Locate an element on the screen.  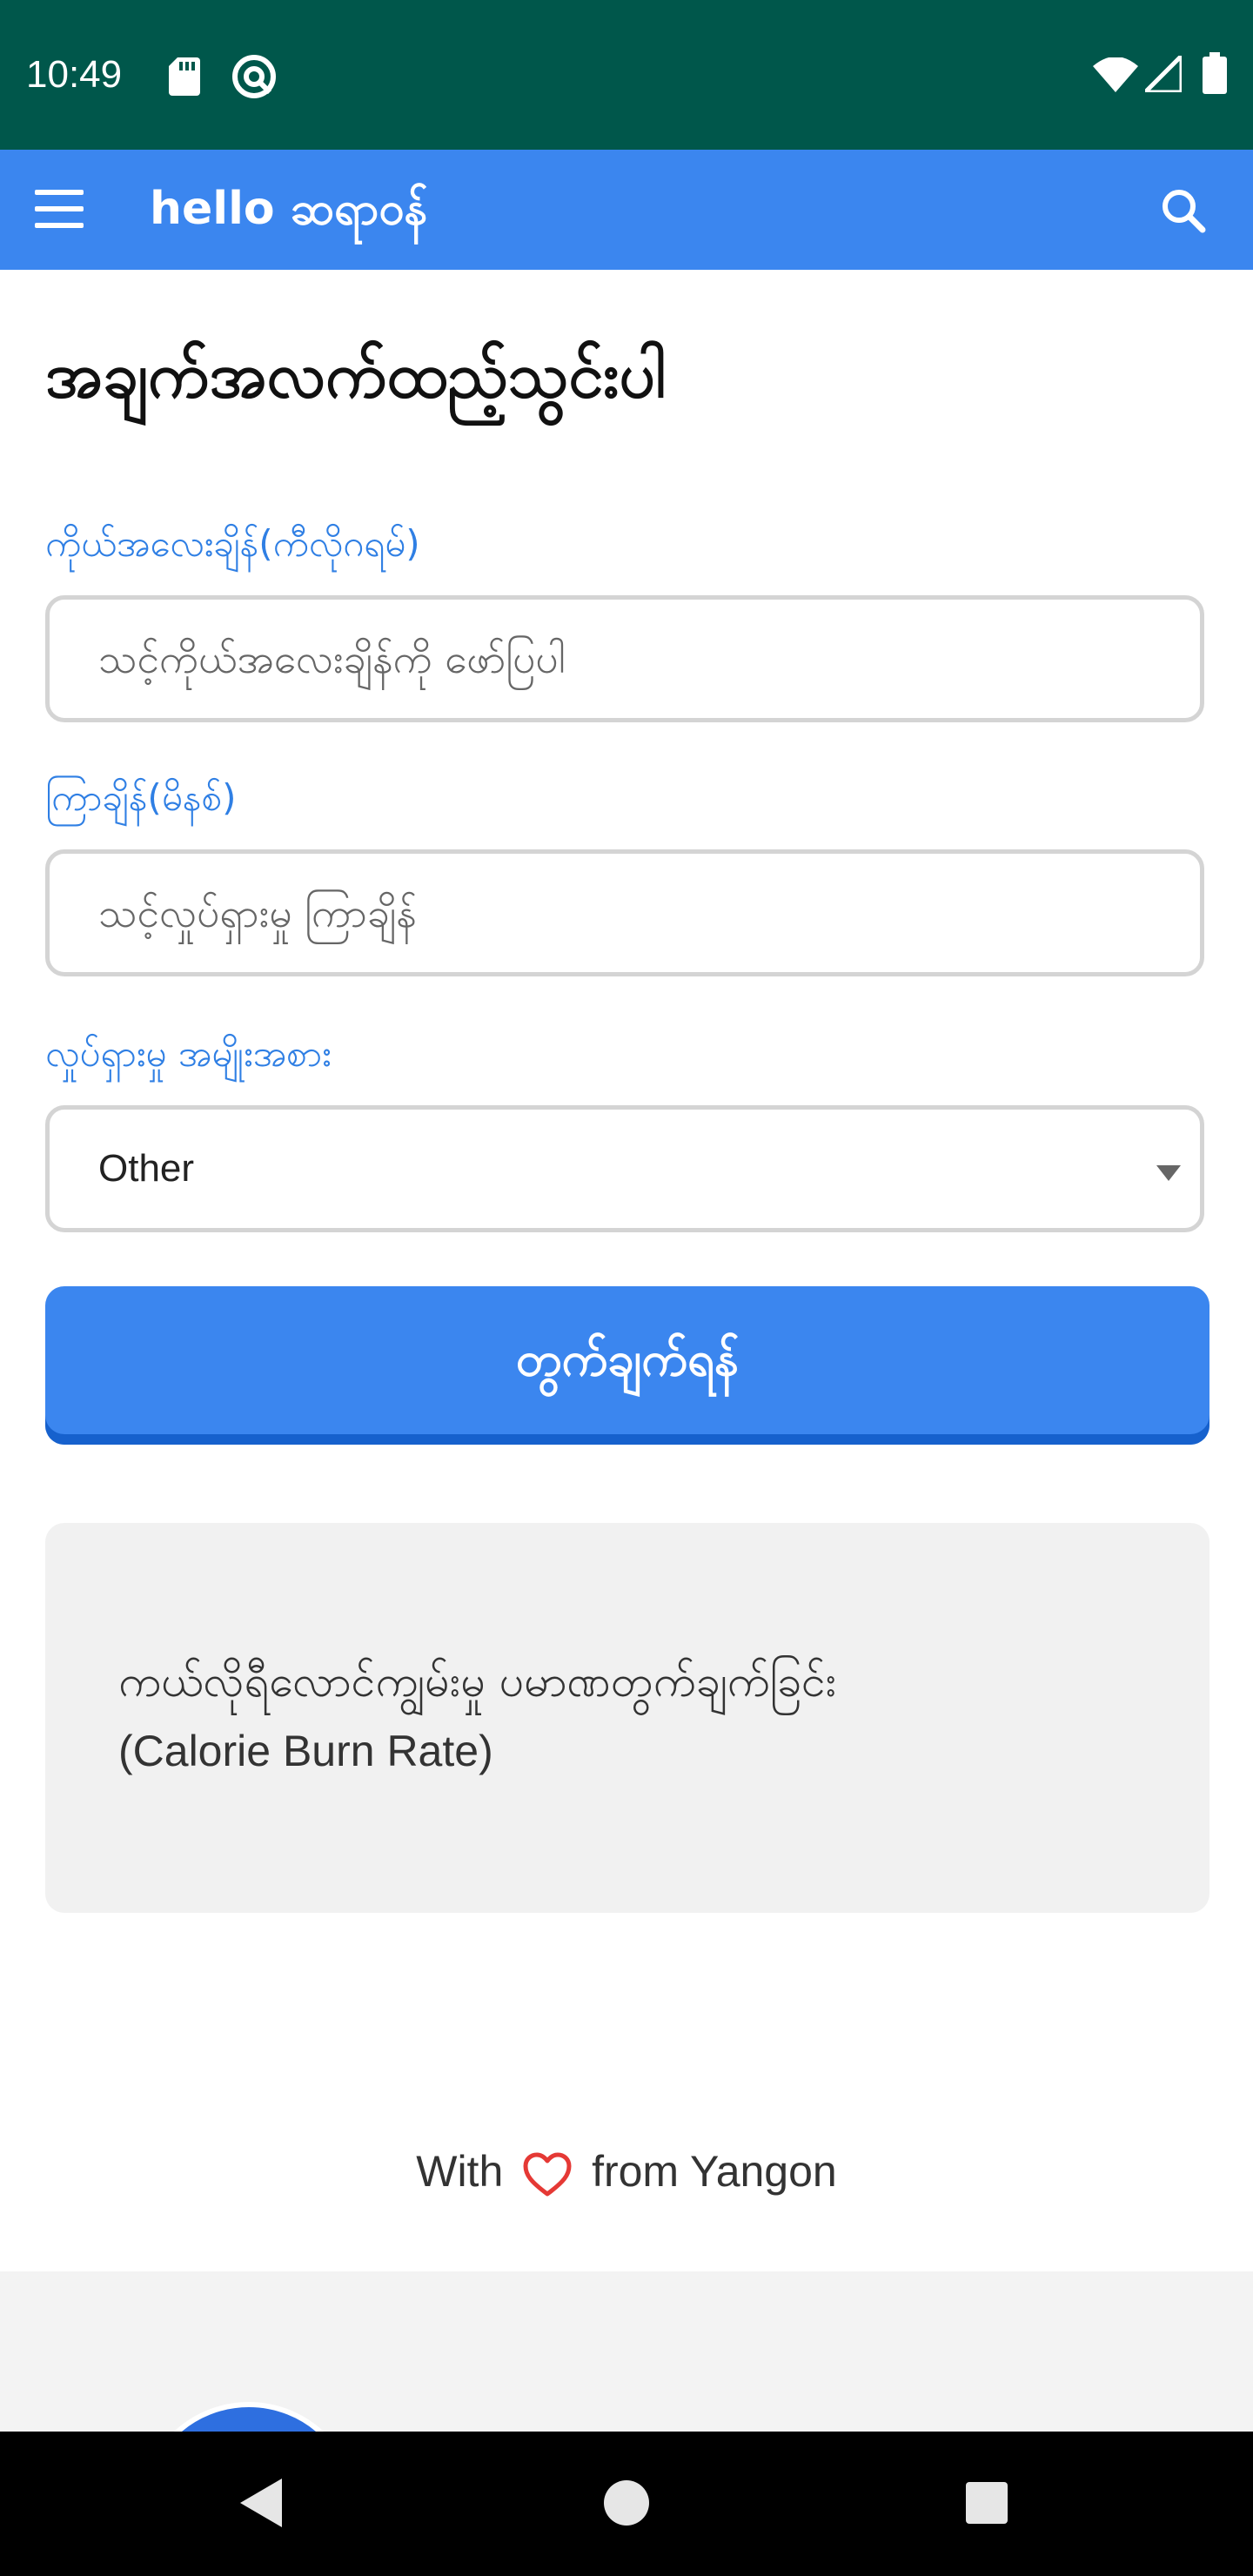
search-icon is located at coordinates (1183, 210).